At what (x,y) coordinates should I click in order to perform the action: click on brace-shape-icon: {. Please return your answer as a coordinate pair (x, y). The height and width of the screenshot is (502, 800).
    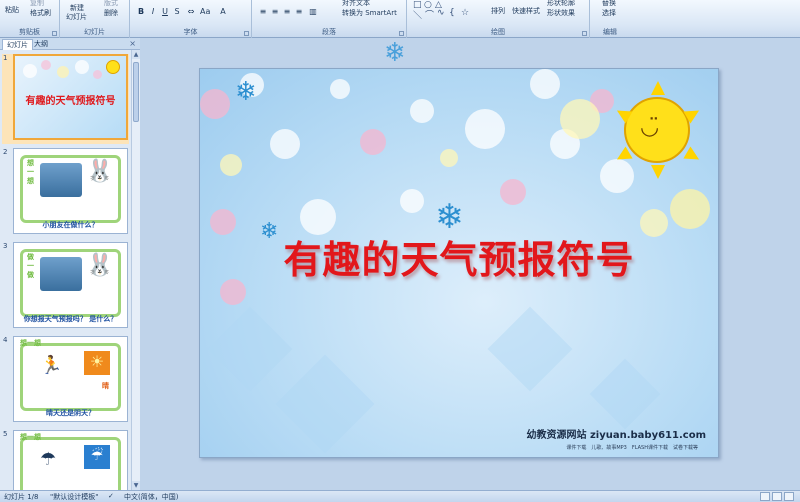
    Looking at the image, I should click on (452, 13).